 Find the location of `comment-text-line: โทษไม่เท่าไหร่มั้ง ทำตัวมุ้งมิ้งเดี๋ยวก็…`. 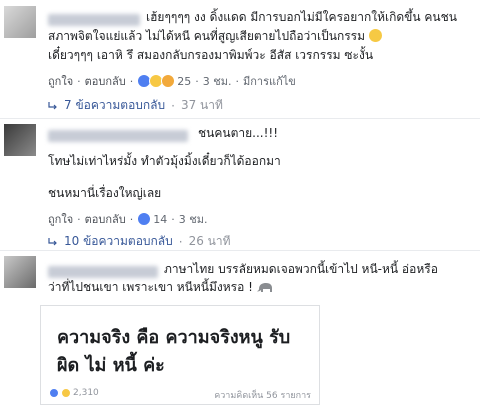

comment-text-line: โทษไม่เท่าไหร่มั้ง ทำตัวมุ้งมิ้งเดี๋ยวก็… is located at coordinates (164, 161).